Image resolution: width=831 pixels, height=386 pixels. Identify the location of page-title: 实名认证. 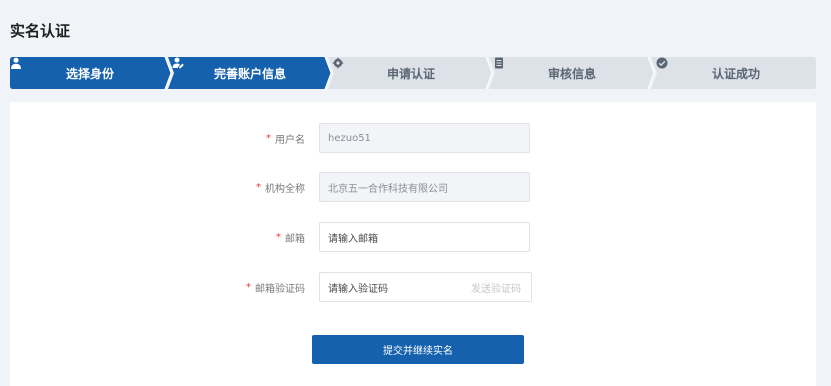
(40, 31).